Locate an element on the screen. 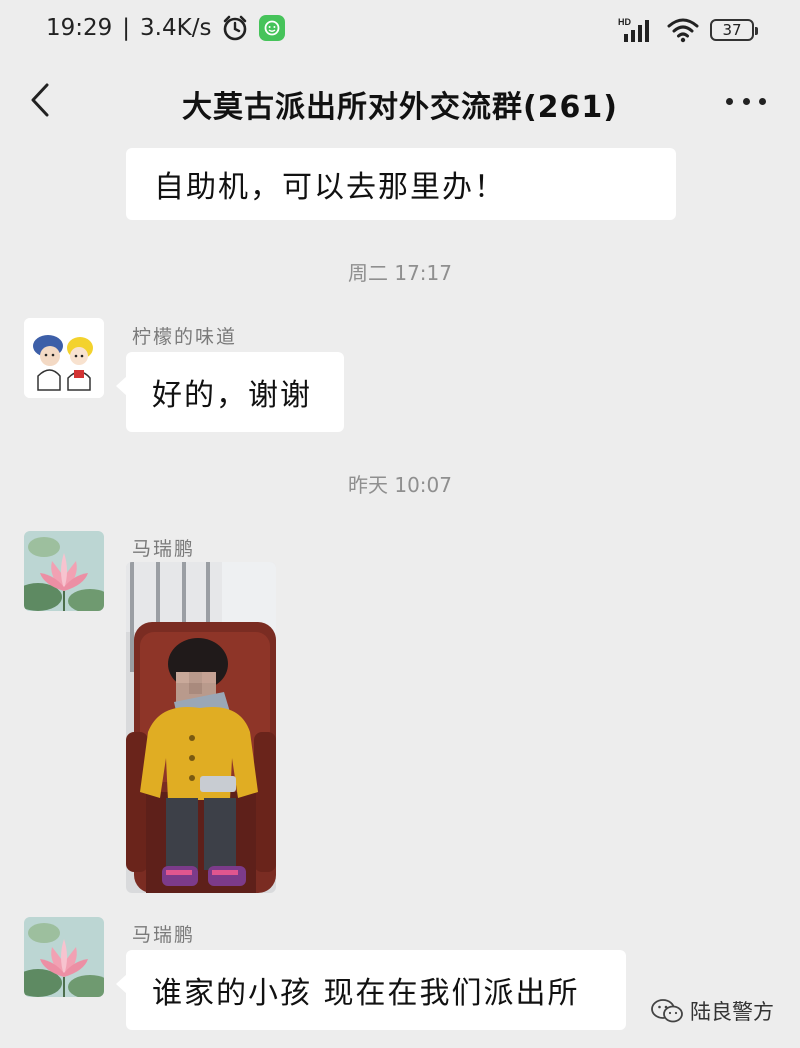 This screenshot has width=800, height=1048. chat-title: 大莫古派出所对外交流群(261) is located at coordinates (400, 107).